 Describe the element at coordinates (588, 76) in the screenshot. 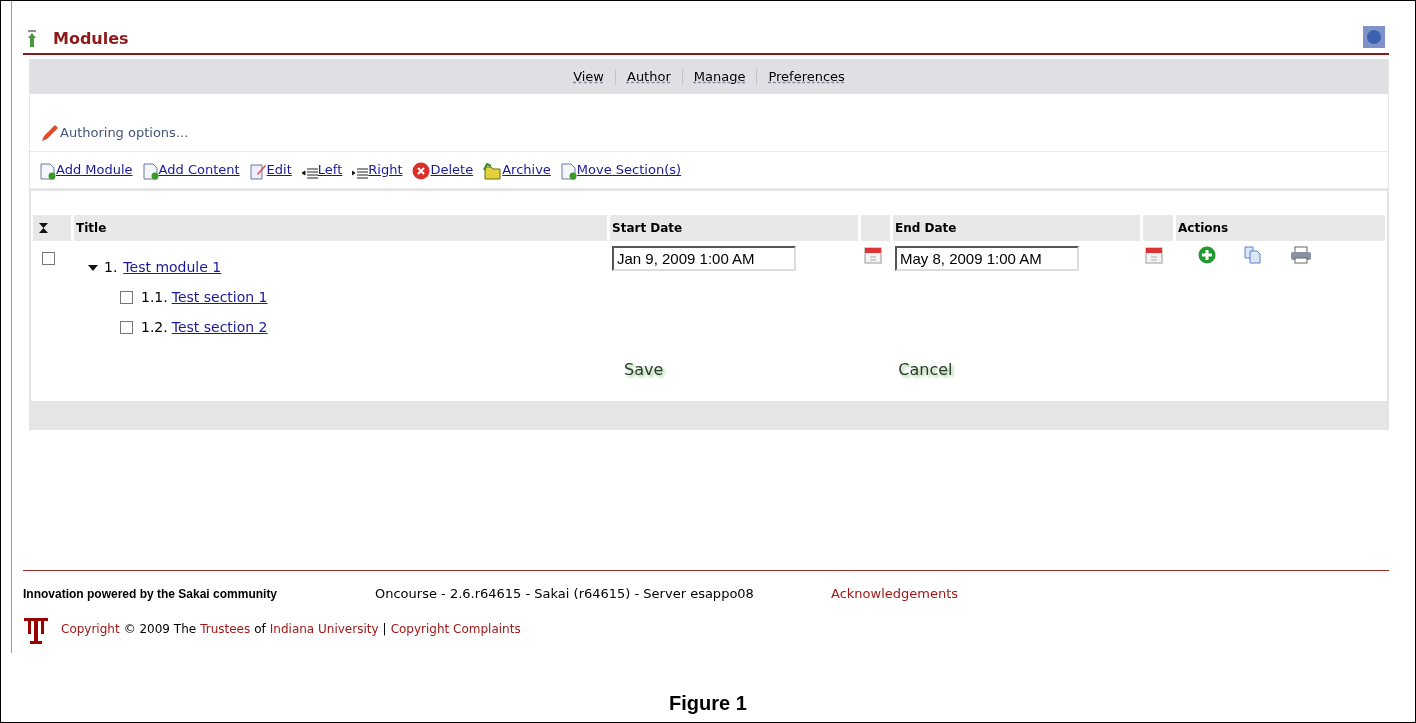

I see `nav-link: View` at that location.